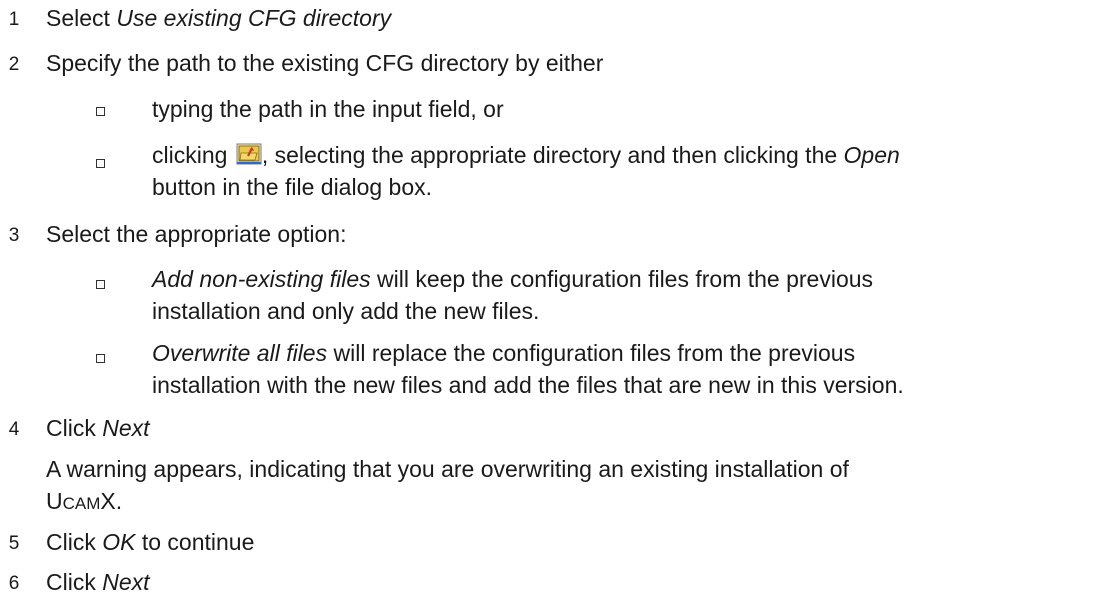  What do you see at coordinates (14, 543) in the screenshot?
I see `step-number: 5` at bounding box center [14, 543].